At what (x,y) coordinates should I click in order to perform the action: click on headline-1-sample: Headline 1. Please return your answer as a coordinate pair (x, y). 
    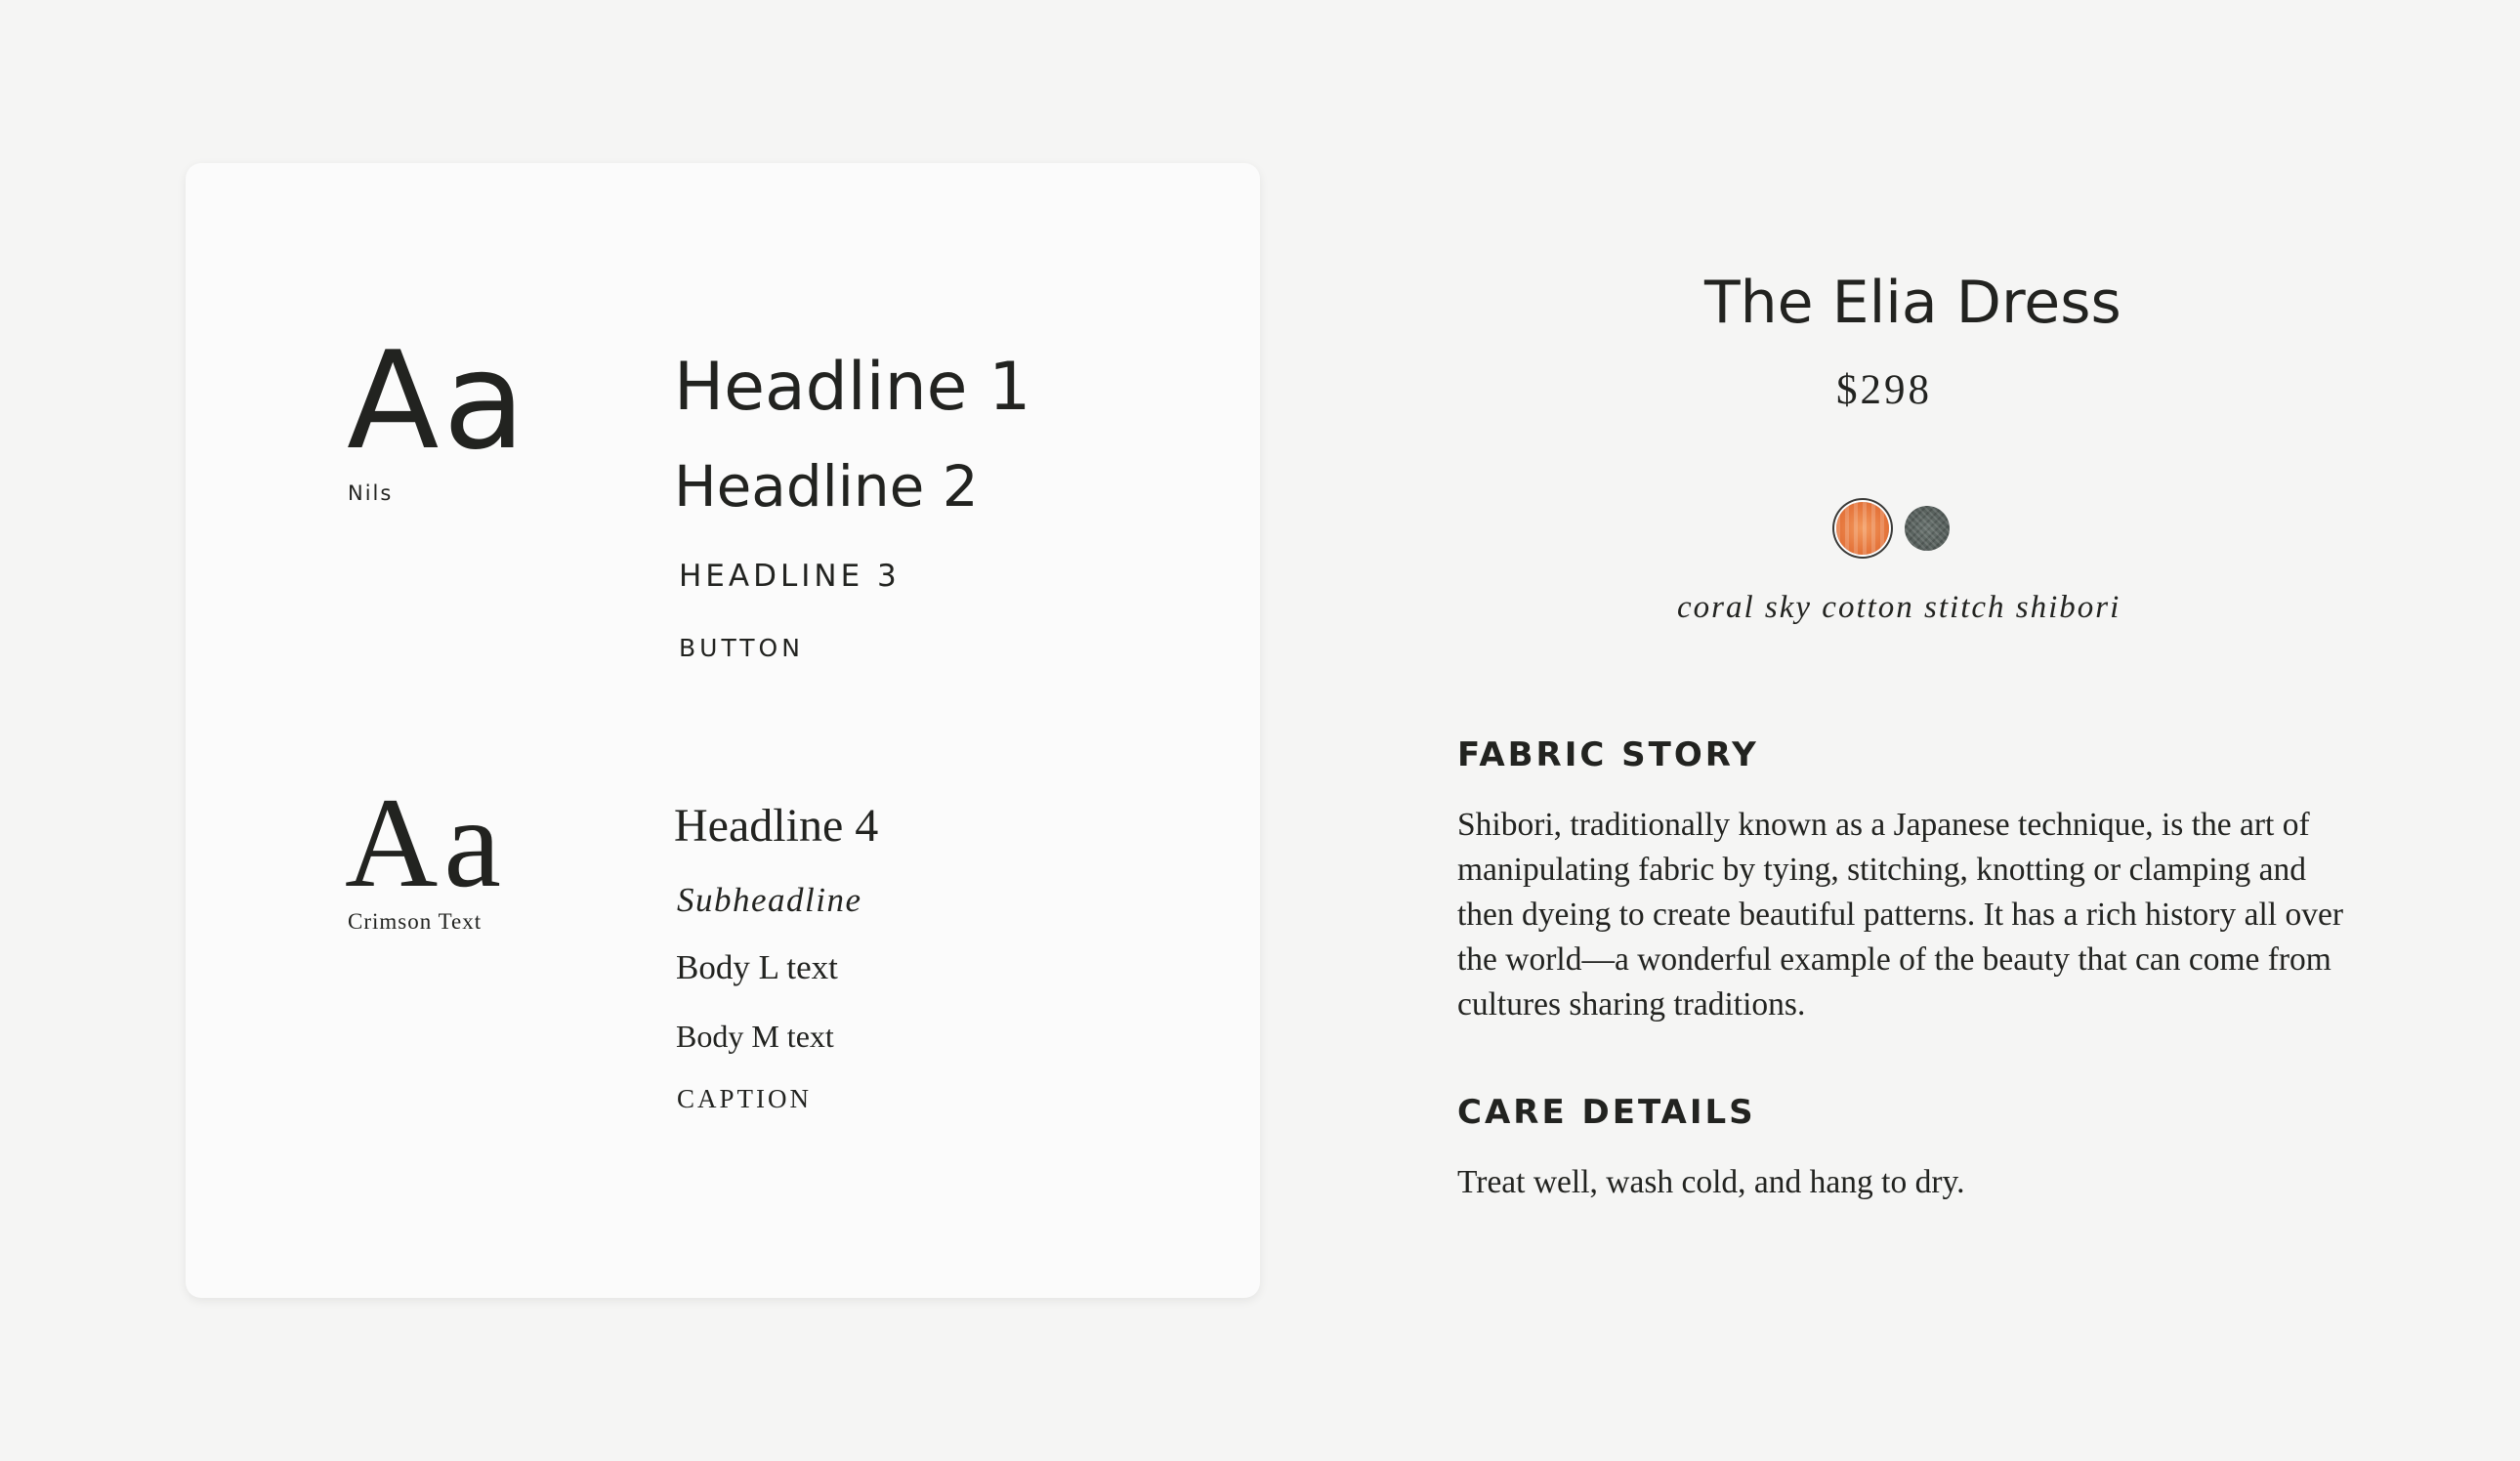
    Looking at the image, I should click on (852, 387).